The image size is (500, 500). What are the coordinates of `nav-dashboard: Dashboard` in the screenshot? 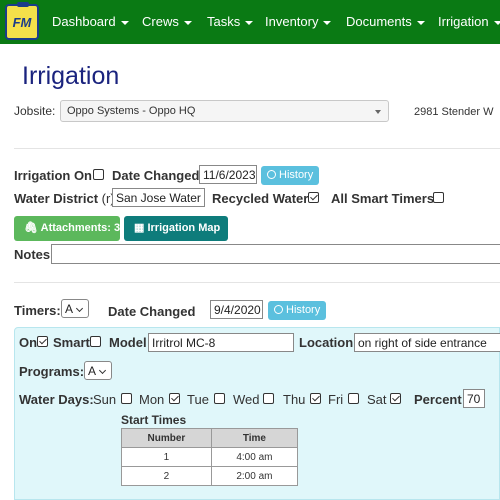 It's located at (90, 22).